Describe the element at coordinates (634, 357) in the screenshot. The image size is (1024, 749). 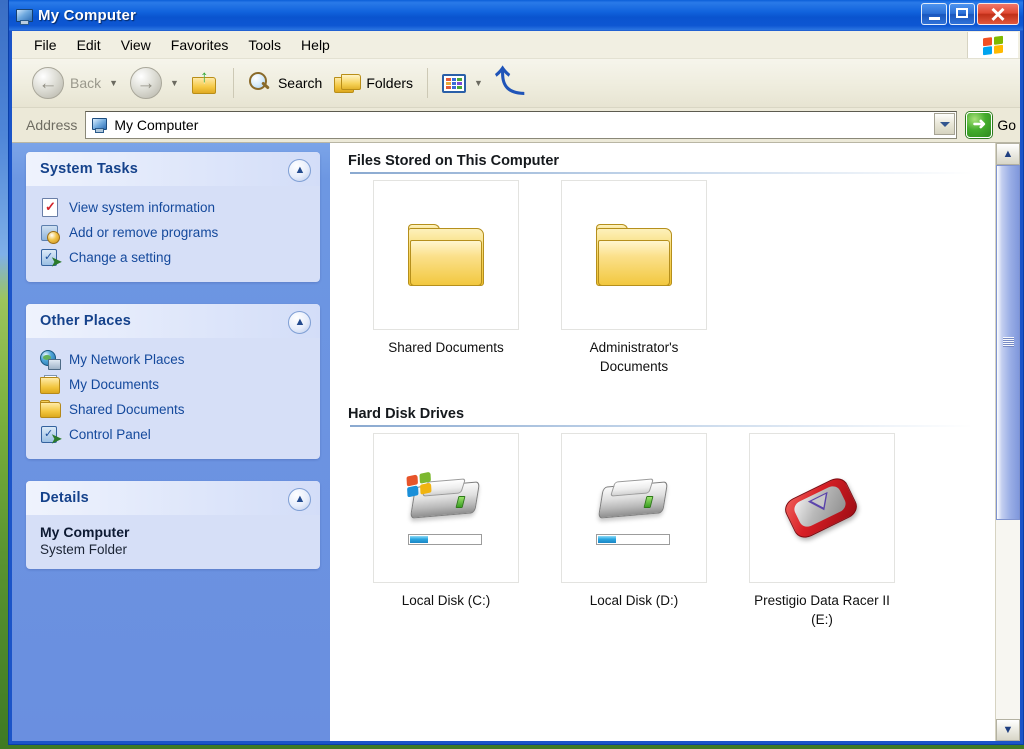
I see `item-label: Administrator's Documents` at that location.